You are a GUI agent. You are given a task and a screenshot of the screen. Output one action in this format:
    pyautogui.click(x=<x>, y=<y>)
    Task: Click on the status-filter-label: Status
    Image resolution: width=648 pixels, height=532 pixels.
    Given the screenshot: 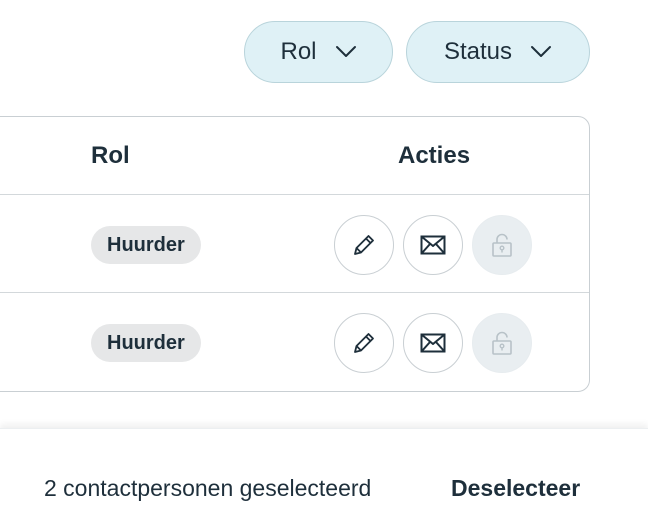 What is the action you would take?
    pyautogui.click(x=478, y=51)
    